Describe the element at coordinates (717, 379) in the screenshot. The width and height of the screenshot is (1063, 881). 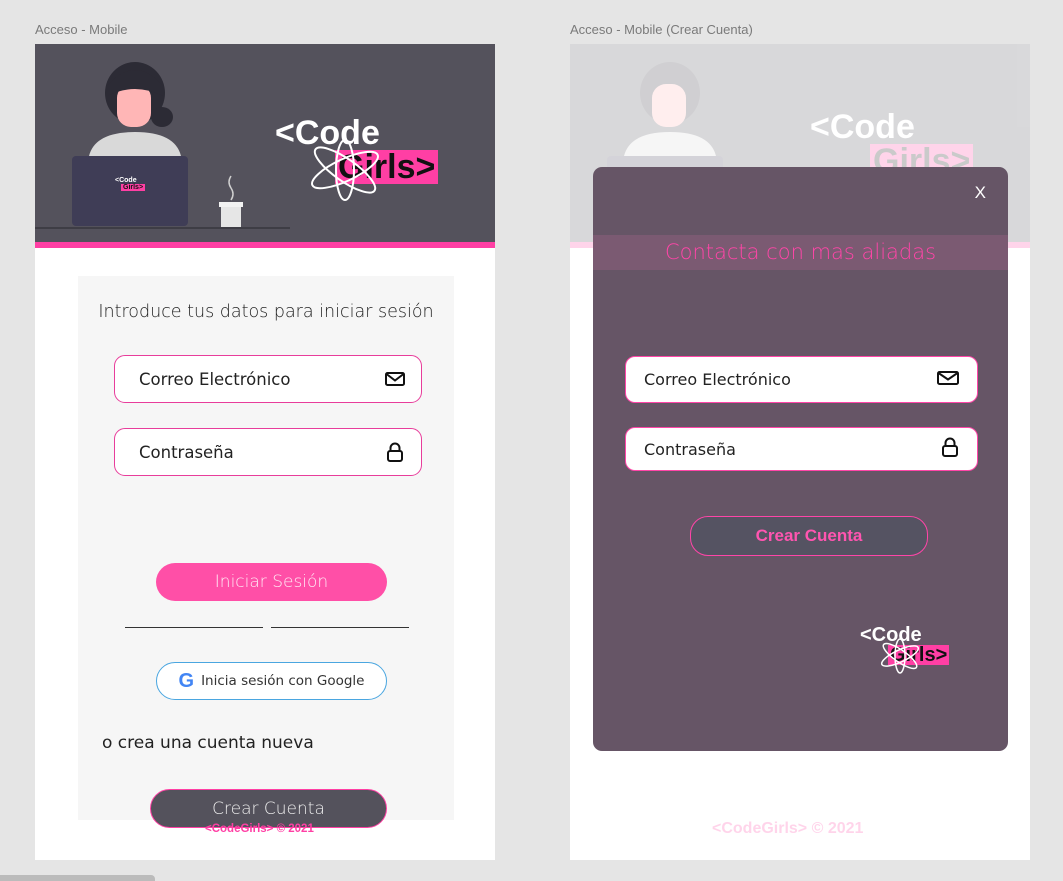
I see `signup-email-placeholder: Correo Electrónico` at that location.